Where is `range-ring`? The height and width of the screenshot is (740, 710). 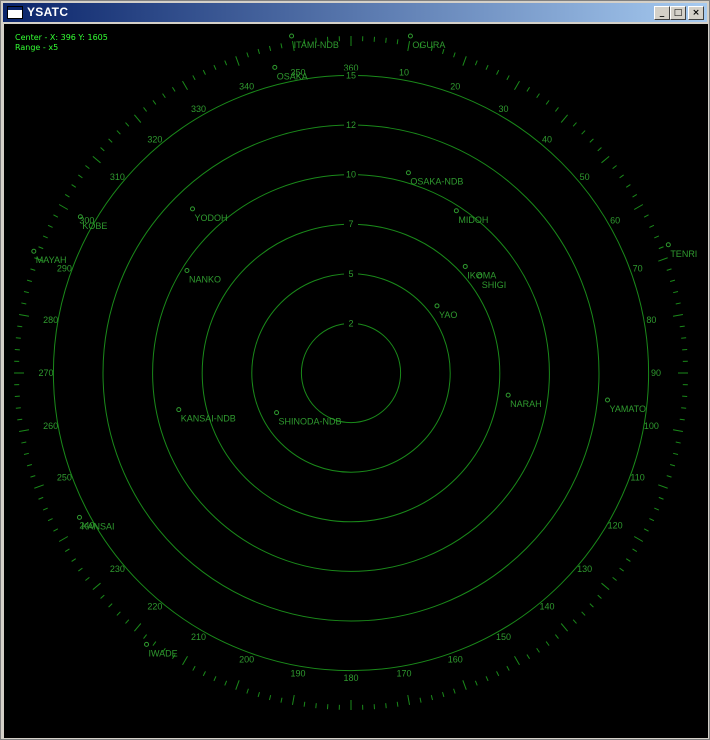
range-ring is located at coordinates (351, 373).